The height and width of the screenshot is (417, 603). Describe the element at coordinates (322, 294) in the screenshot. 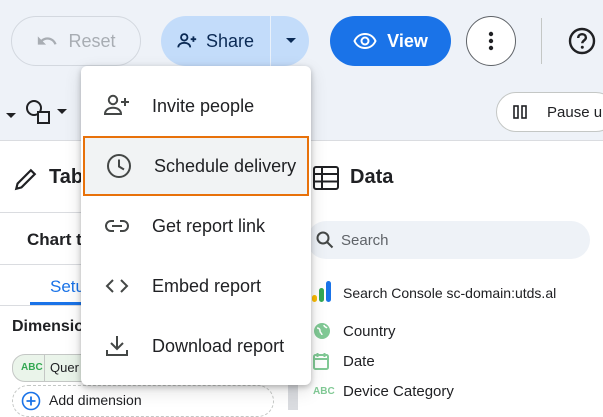

I see `analytics-logo-icon` at that location.